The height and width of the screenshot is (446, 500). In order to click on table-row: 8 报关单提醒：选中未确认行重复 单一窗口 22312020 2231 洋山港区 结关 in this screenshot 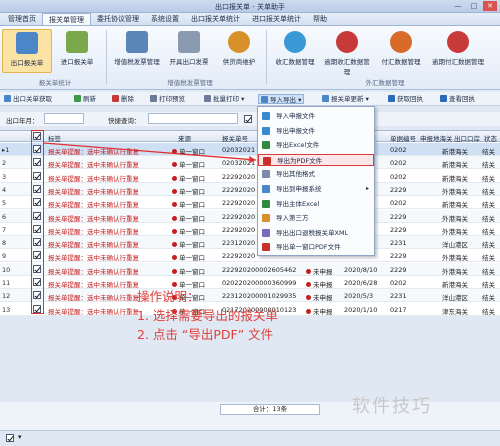, I will do `click(250, 243)`.